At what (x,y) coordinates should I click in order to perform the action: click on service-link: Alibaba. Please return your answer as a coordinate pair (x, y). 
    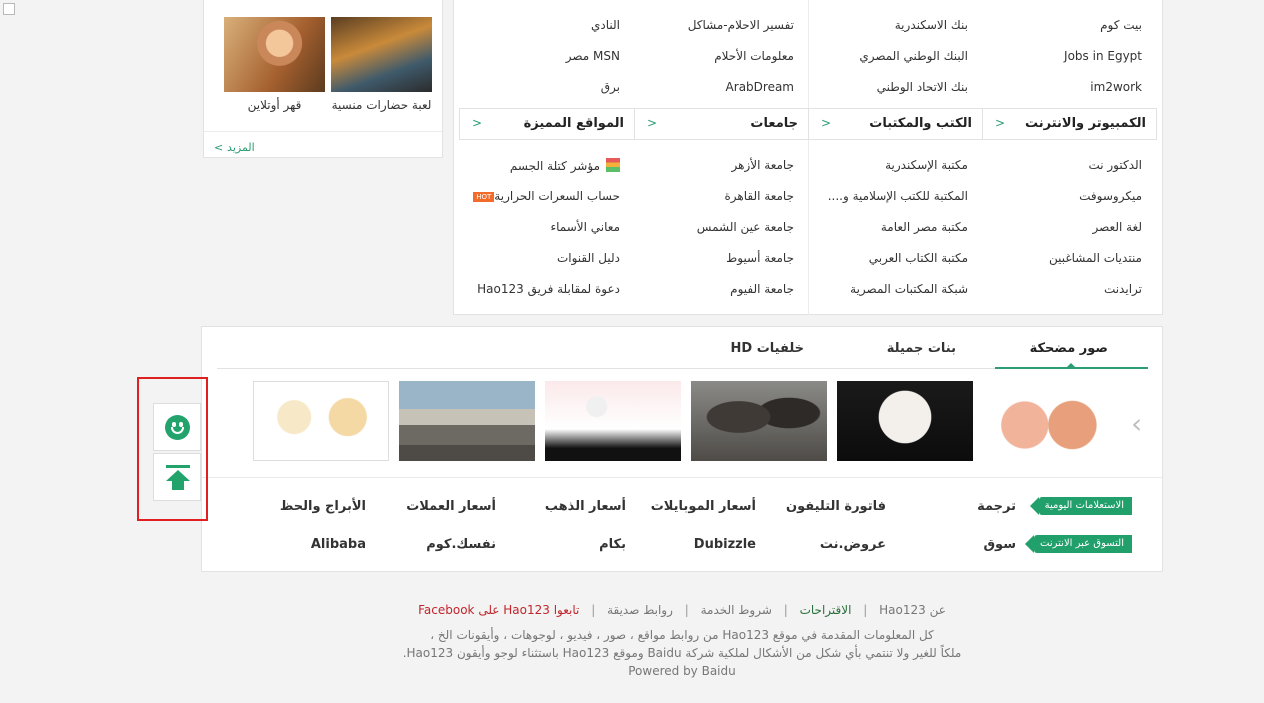
    Looking at the image, I should click on (338, 544).